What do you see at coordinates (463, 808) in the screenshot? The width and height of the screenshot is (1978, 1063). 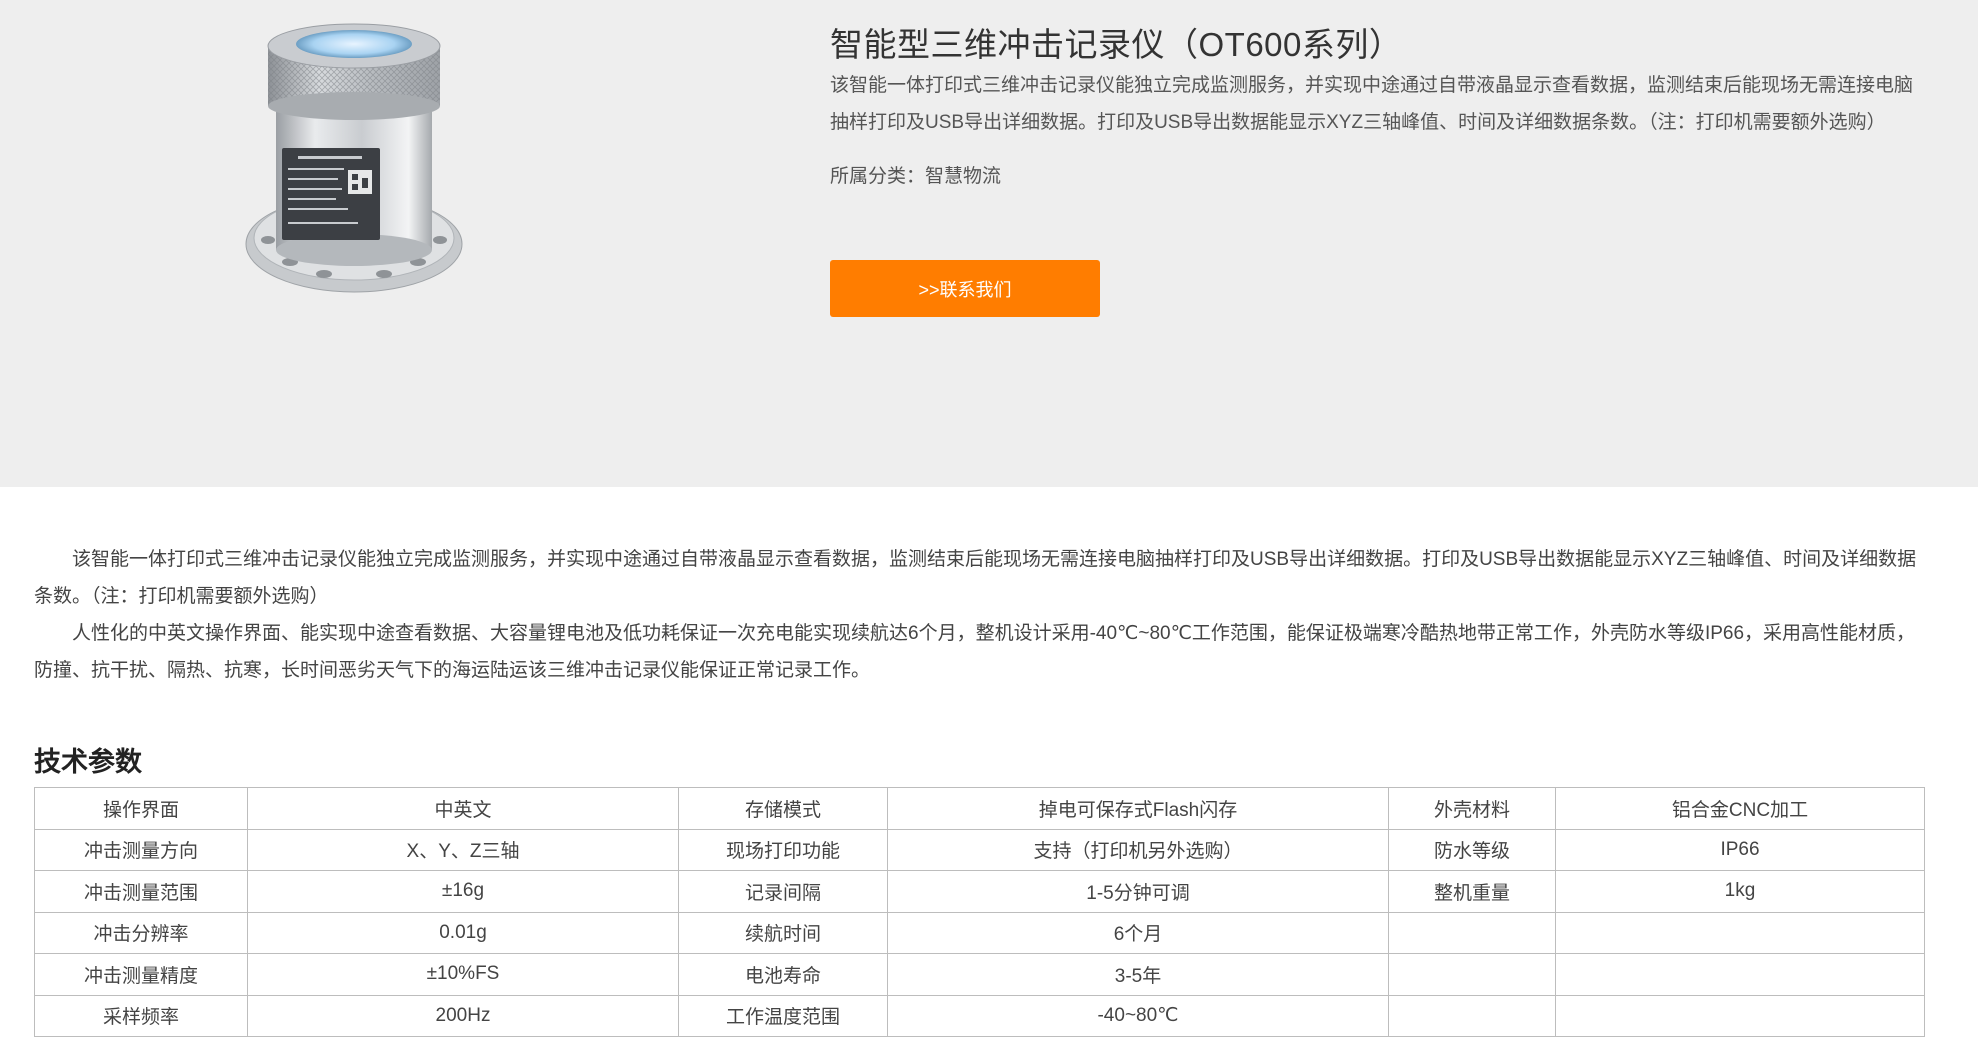 I see `spec-value: 中英文` at bounding box center [463, 808].